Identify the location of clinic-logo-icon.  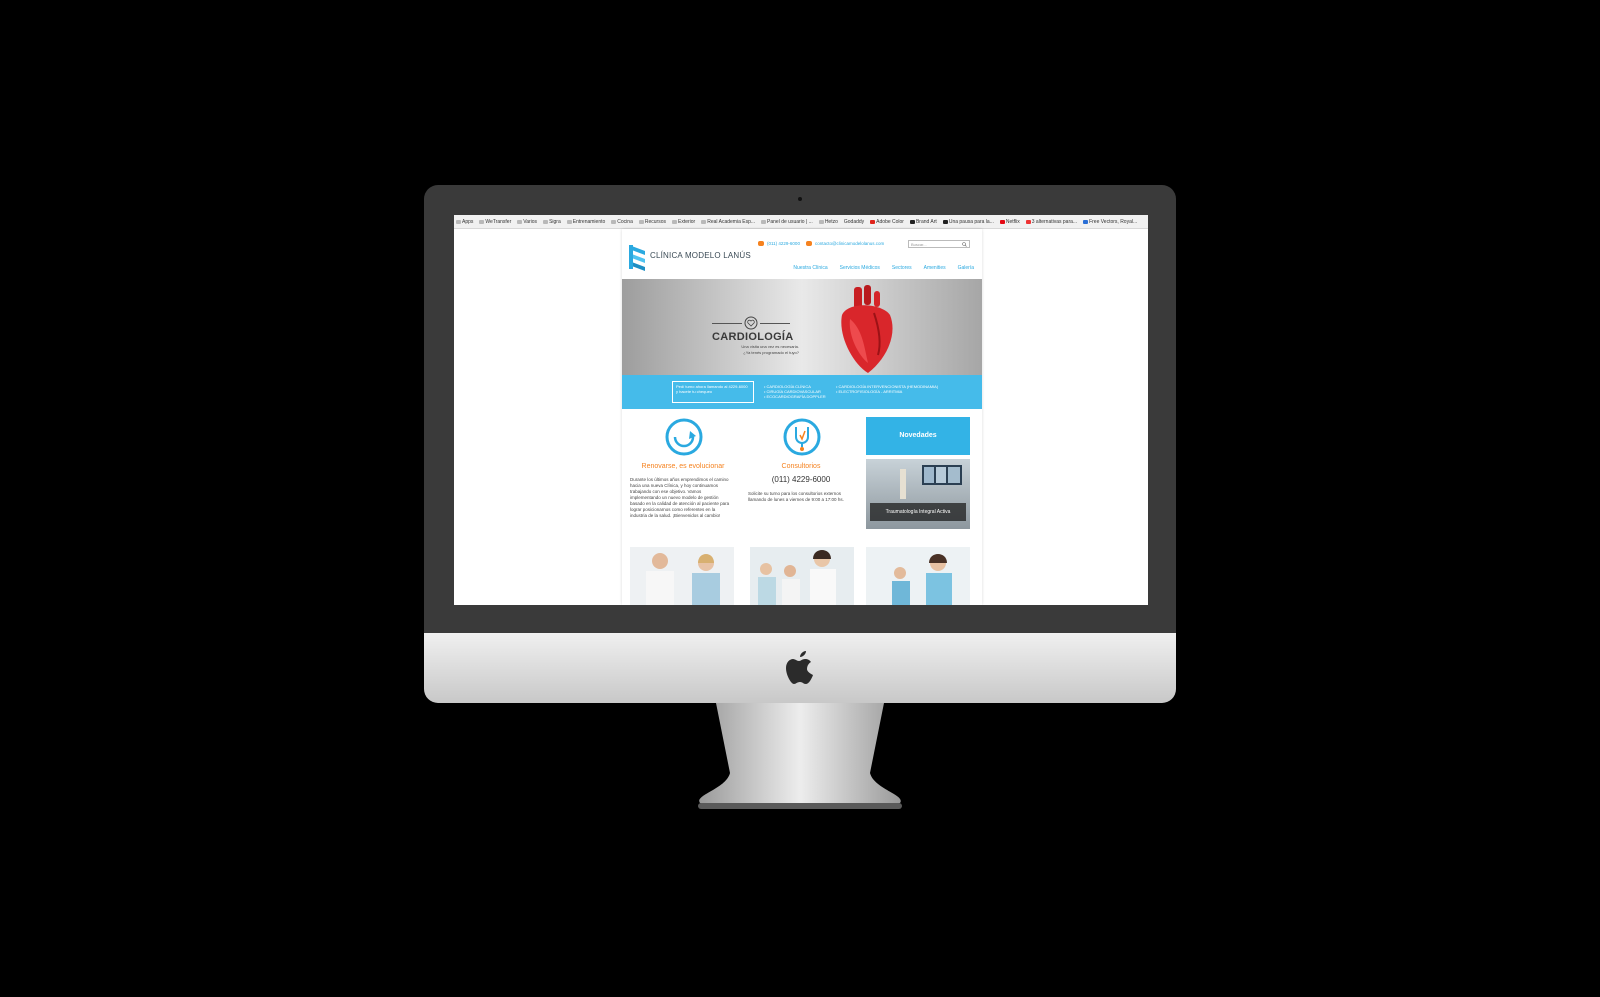
(638, 258).